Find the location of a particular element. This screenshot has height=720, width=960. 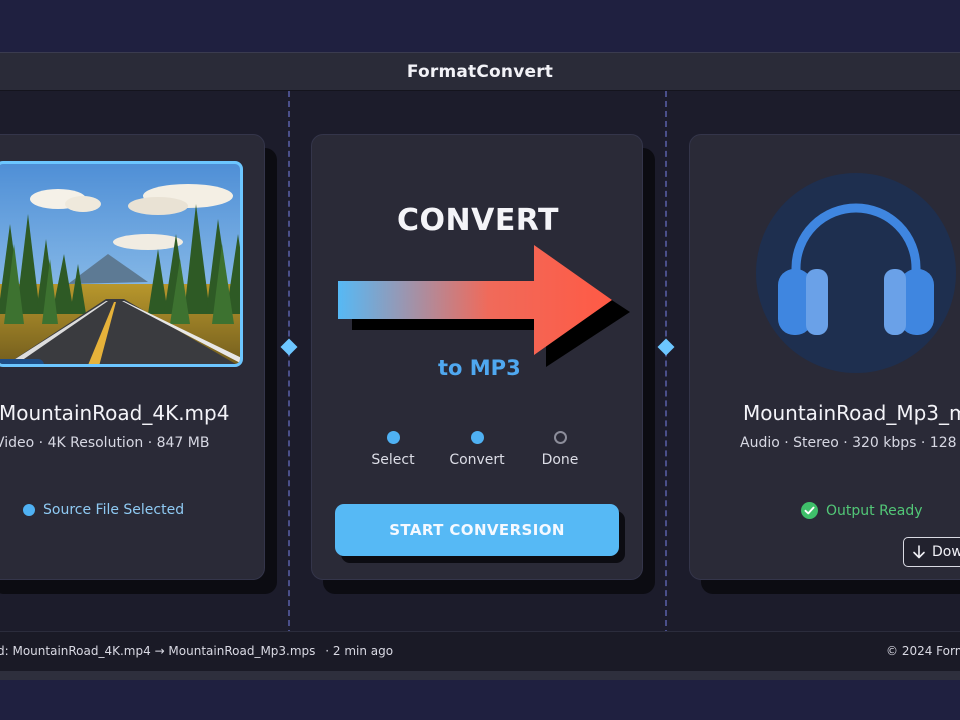

download-button: Download is located at coordinates (931, 552).